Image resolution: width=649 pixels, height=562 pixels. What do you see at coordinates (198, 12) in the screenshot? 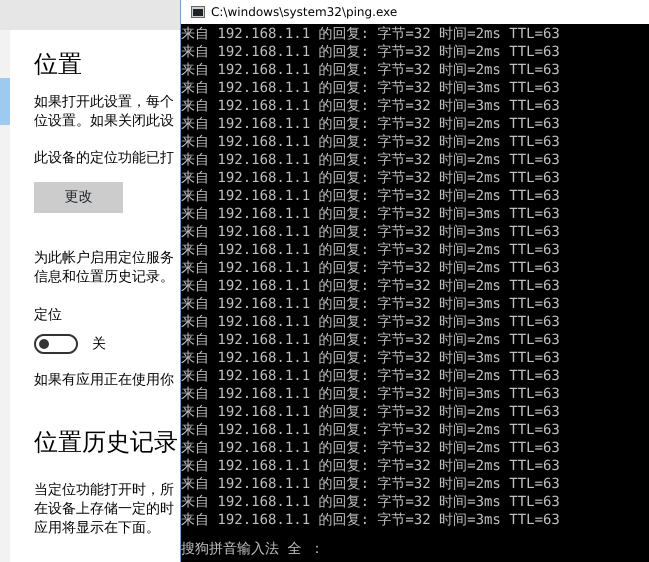
I see `console-icon` at bounding box center [198, 12].